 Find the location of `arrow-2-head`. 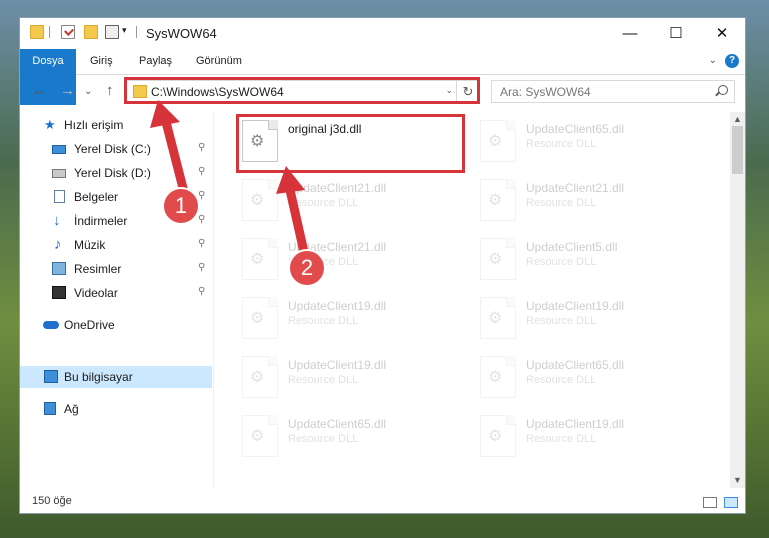

arrow-2-head is located at coordinates (290, 180).